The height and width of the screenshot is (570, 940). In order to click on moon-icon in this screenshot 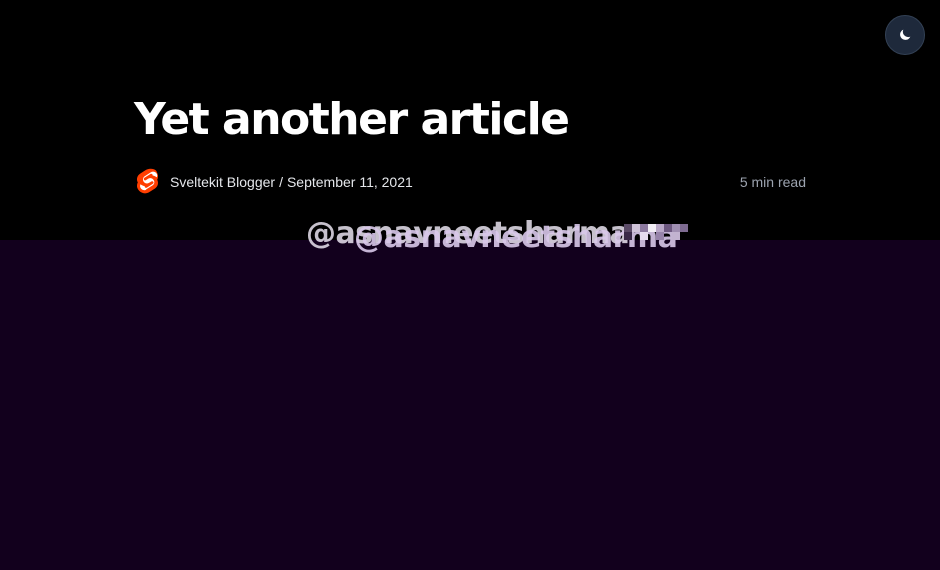, I will do `click(905, 34)`.